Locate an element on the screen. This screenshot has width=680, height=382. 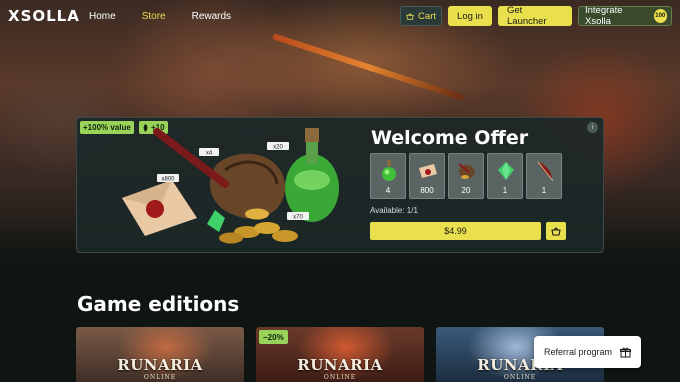
referral-label: Referral program is located at coordinates (578, 352).